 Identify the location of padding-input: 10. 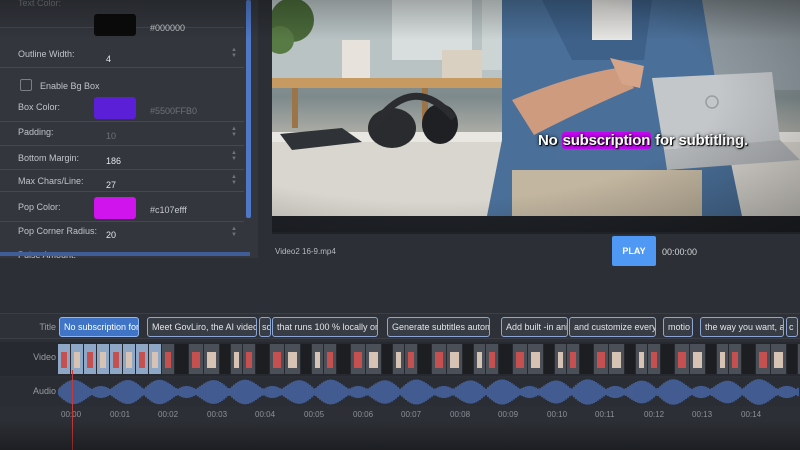
(111, 136).